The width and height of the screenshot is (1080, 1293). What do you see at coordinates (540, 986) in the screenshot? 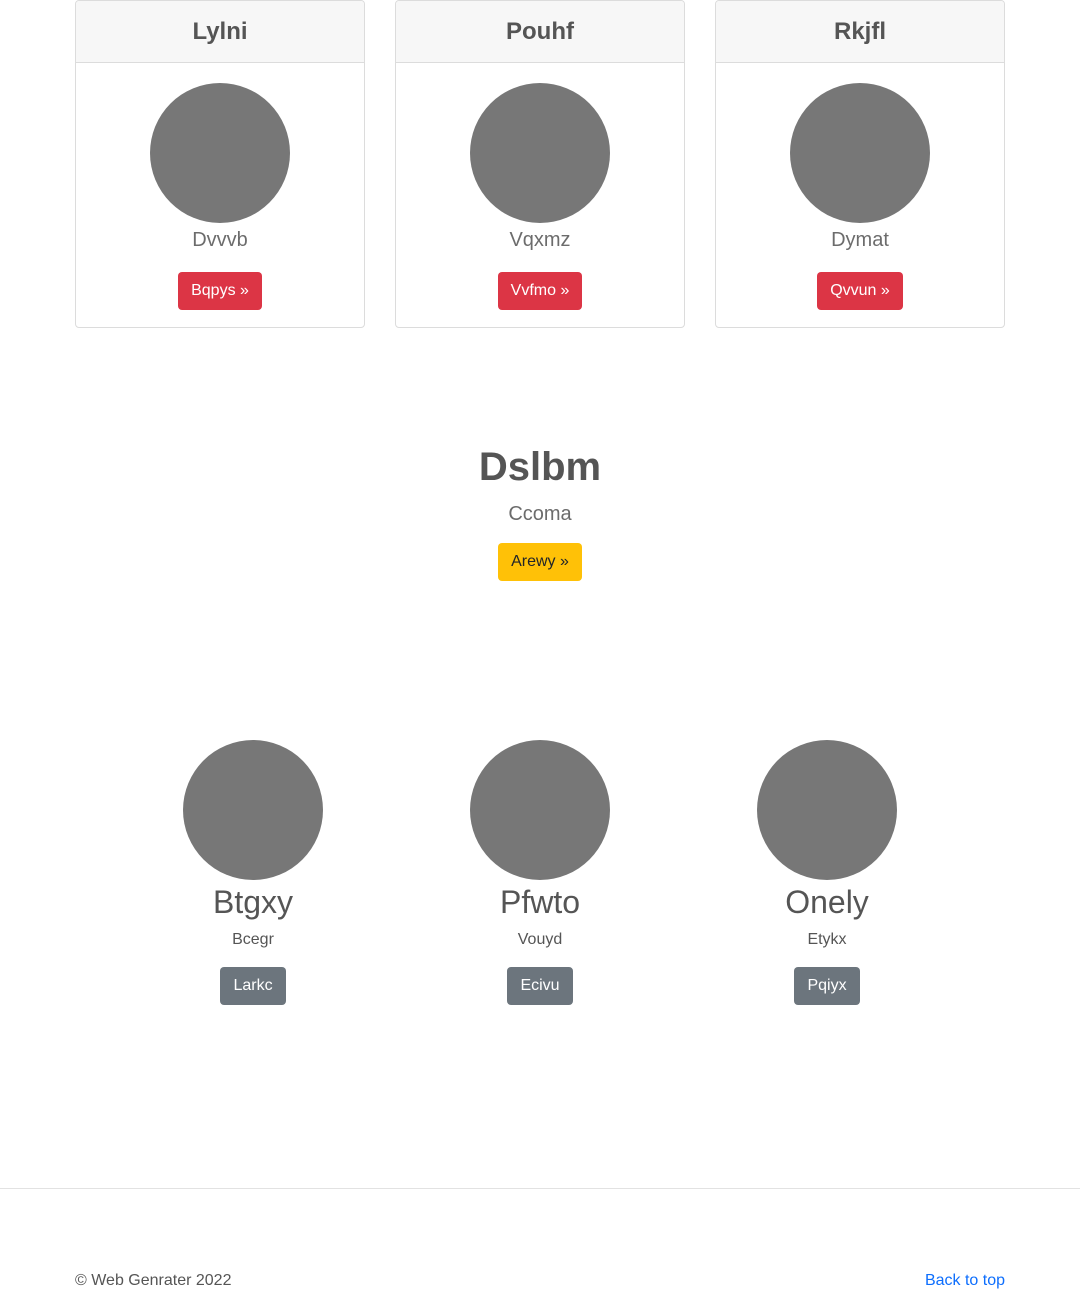
I see `feature-button: Ecivu` at bounding box center [540, 986].